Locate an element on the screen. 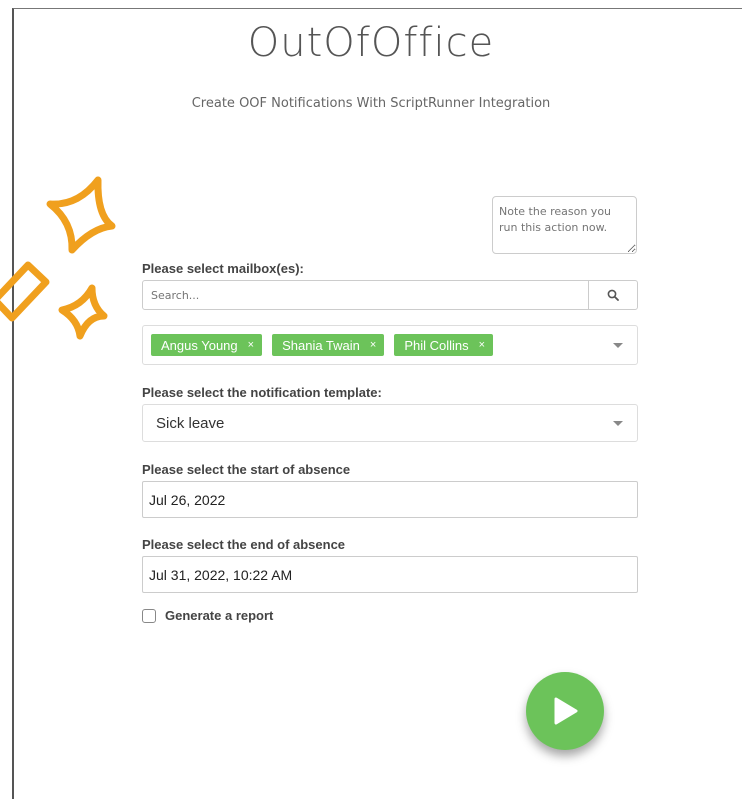 This screenshot has height=799, width=742. start-date-input is located at coordinates (390, 499).